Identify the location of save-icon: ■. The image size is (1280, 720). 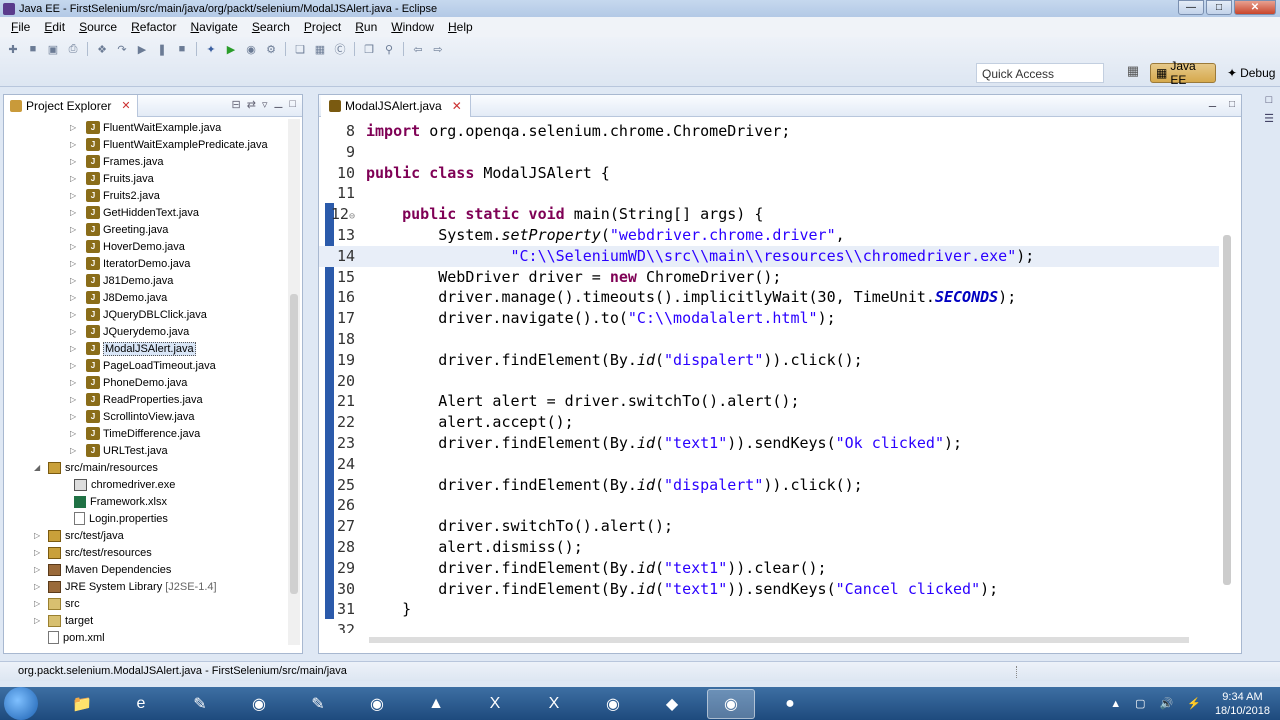
(33, 49).